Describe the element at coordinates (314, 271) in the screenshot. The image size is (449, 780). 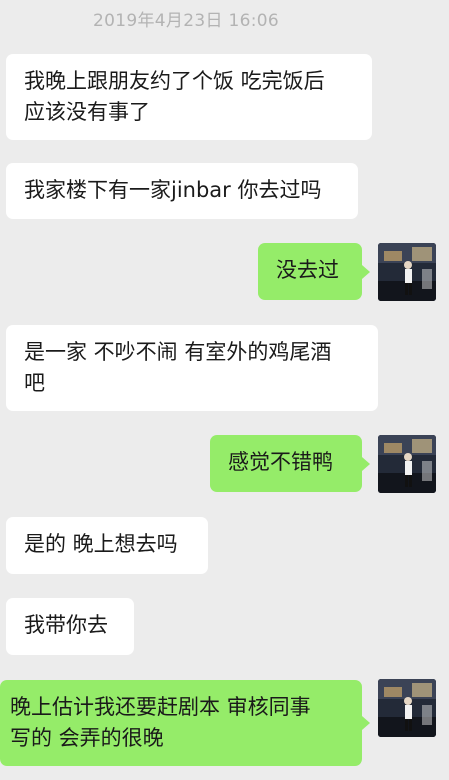
I see `message-bubble-outgoing: 没去过` at that location.